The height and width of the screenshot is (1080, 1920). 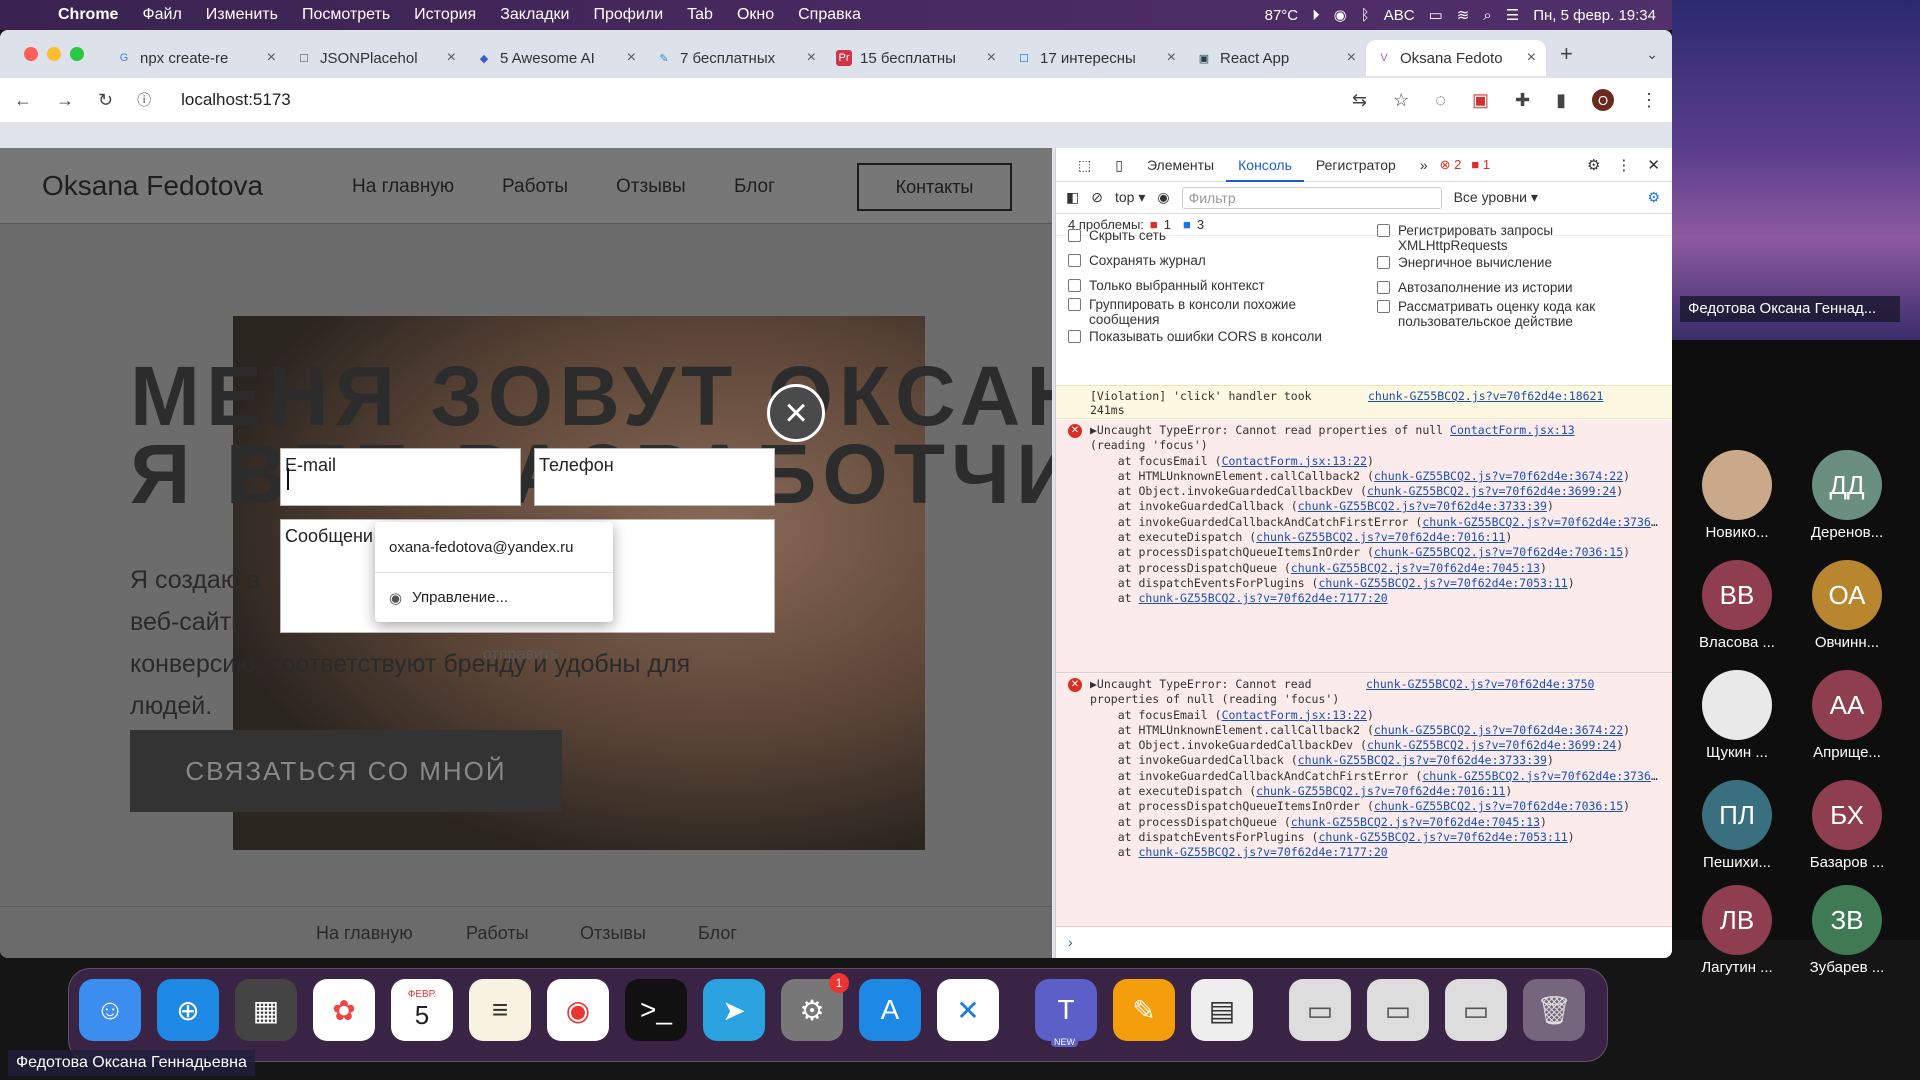 What do you see at coordinates (376, 58) in the screenshot?
I see `browser-tab: ☐ JSONPlacehol ×` at bounding box center [376, 58].